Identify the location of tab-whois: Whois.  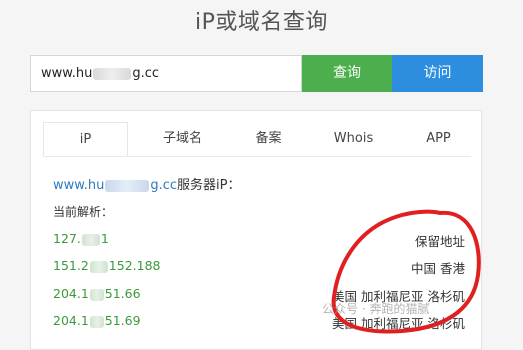
(353, 139).